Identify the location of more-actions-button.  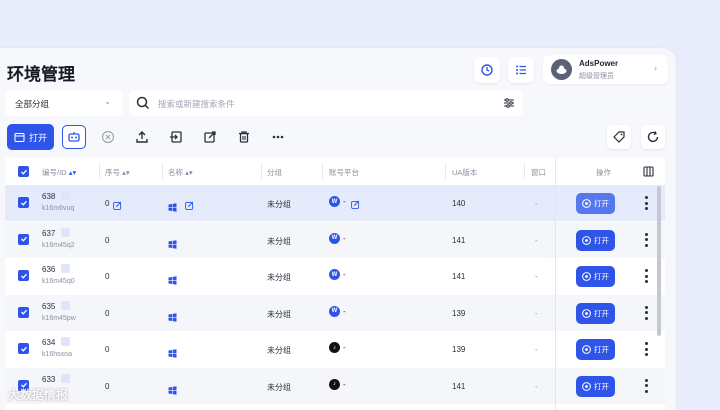
(278, 137).